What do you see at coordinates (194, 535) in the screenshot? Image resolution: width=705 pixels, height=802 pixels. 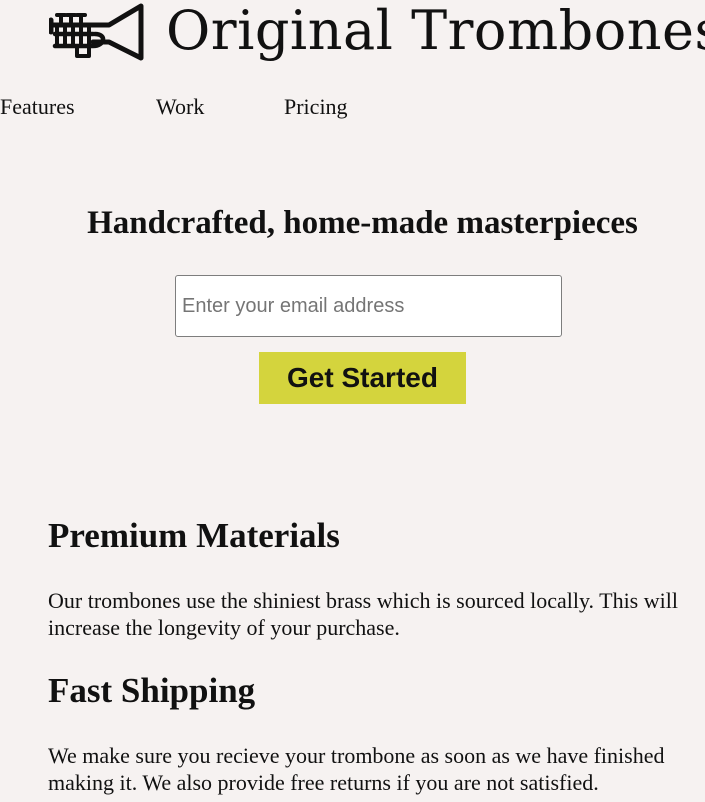 I see `feature-title-premium-materials: Premium Materials` at bounding box center [194, 535].